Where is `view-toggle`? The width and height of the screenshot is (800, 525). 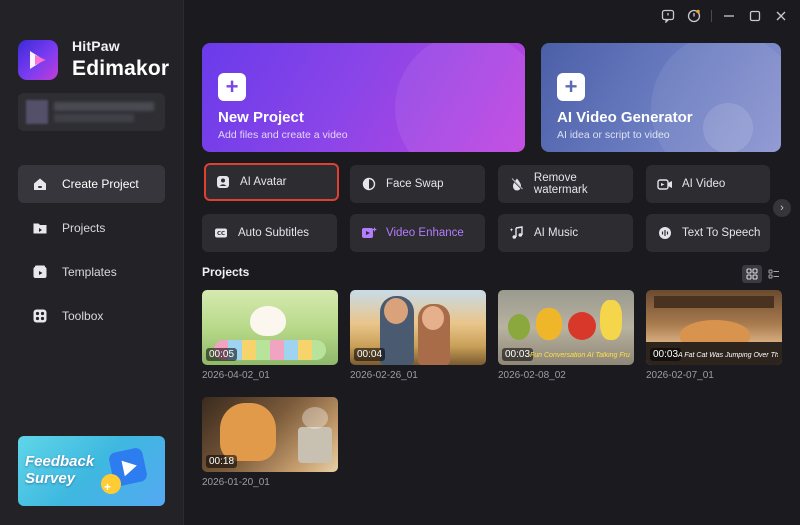 view-toggle is located at coordinates (762, 274).